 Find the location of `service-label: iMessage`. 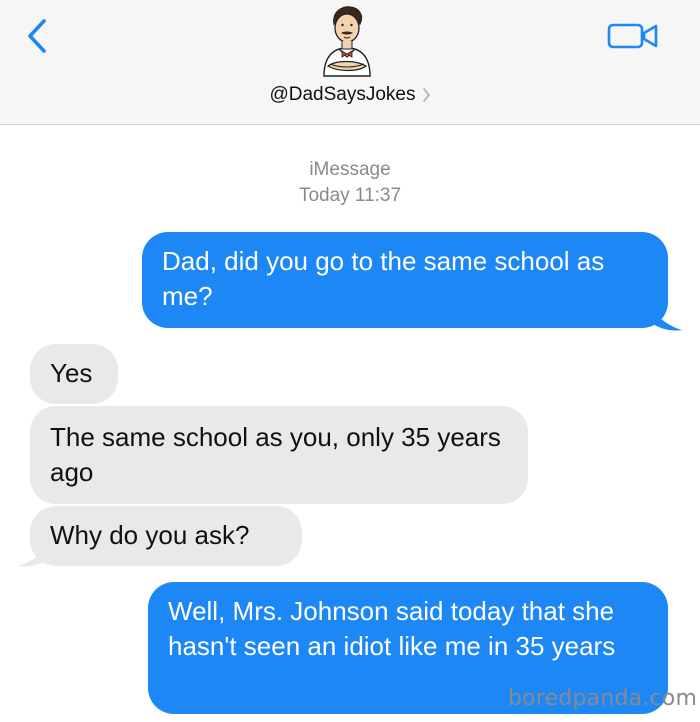

service-label: iMessage is located at coordinates (350, 169).